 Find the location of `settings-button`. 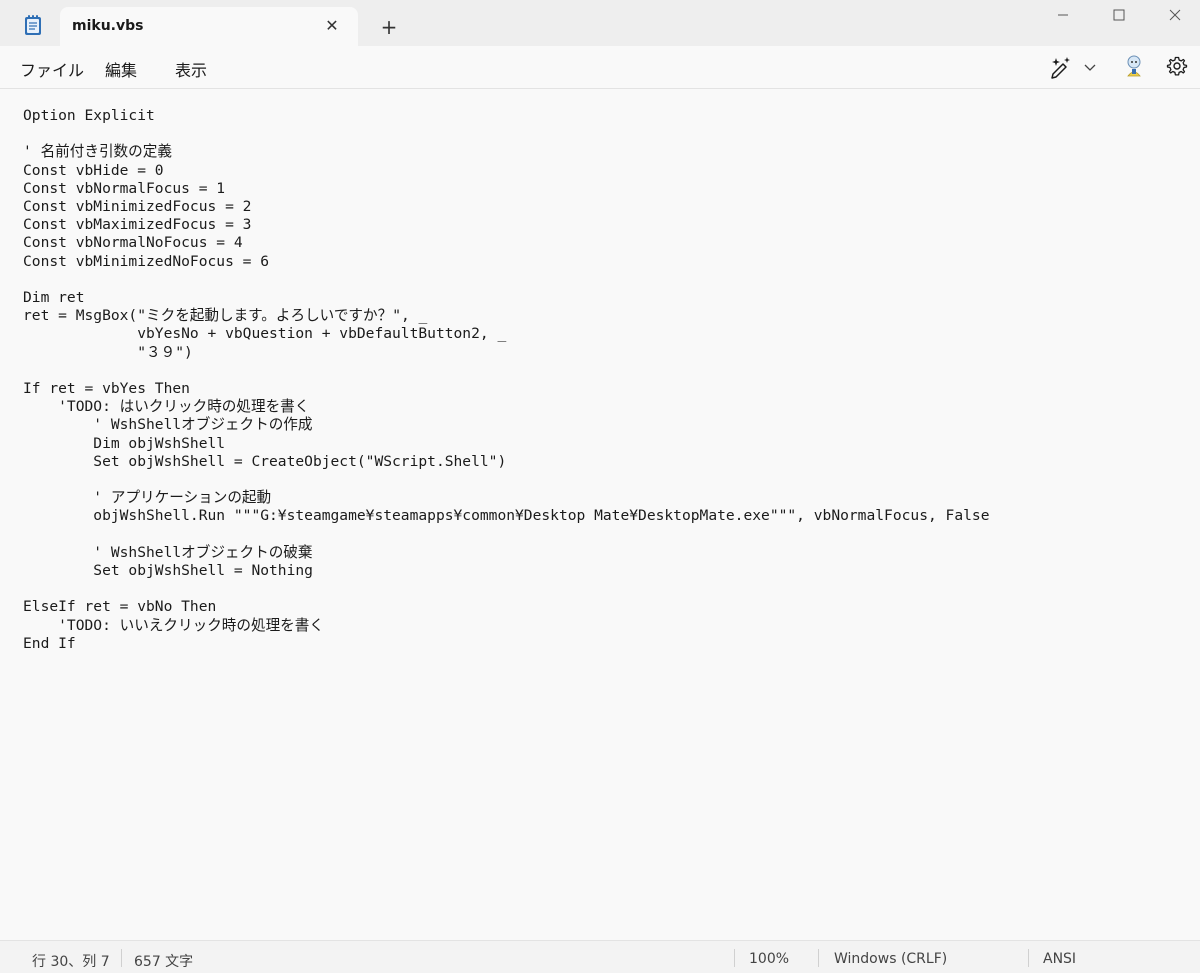

settings-button is located at coordinates (1177, 66).